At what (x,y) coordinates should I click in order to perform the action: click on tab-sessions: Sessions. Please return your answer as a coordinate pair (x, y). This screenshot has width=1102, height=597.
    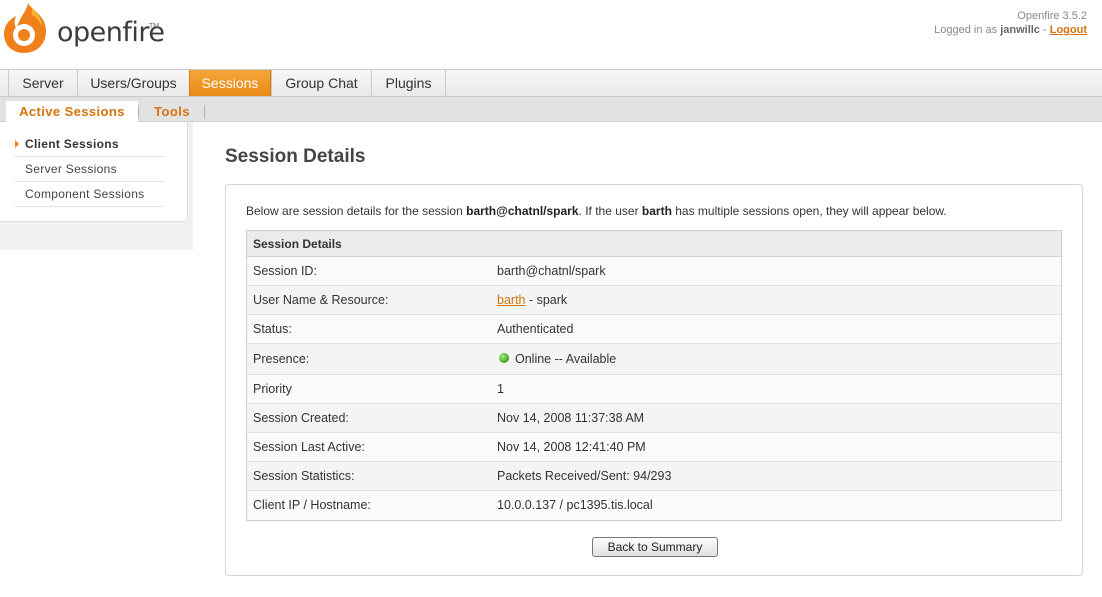
    Looking at the image, I should click on (230, 83).